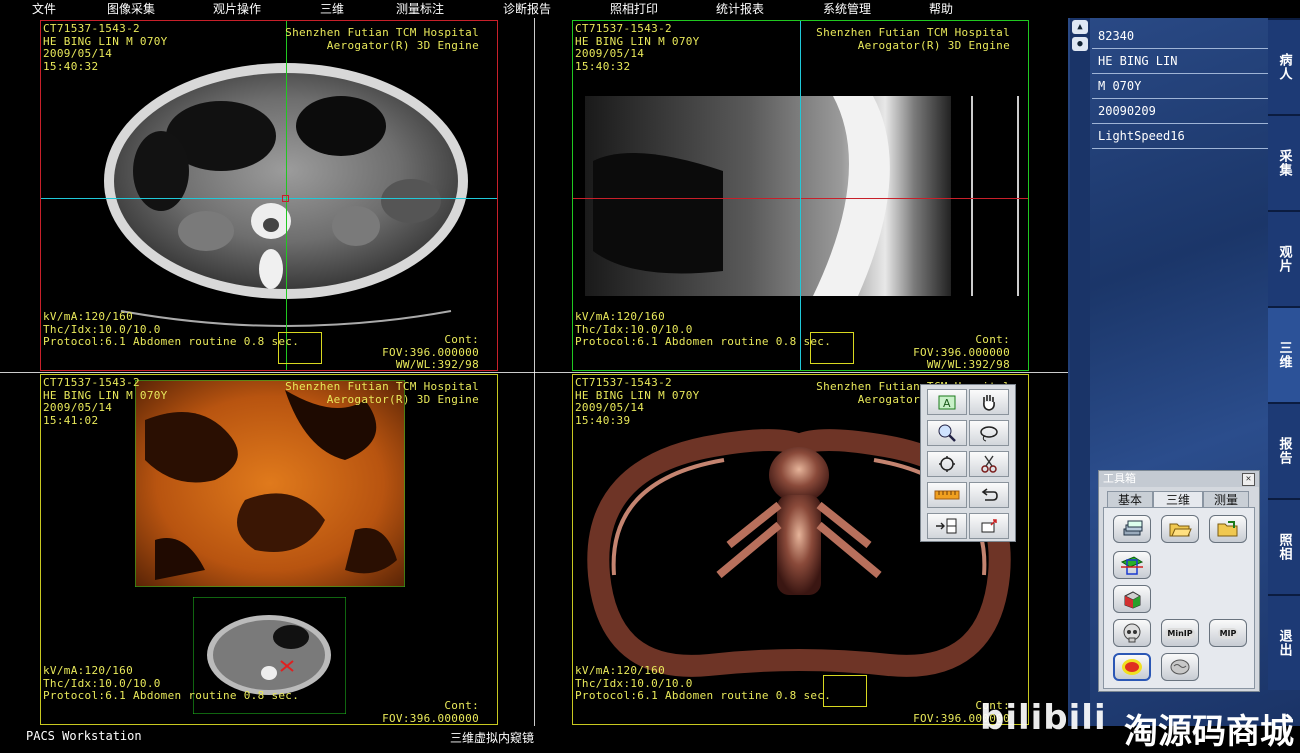 The image size is (1300, 753). I want to click on skull-icon, so click(1132, 633).